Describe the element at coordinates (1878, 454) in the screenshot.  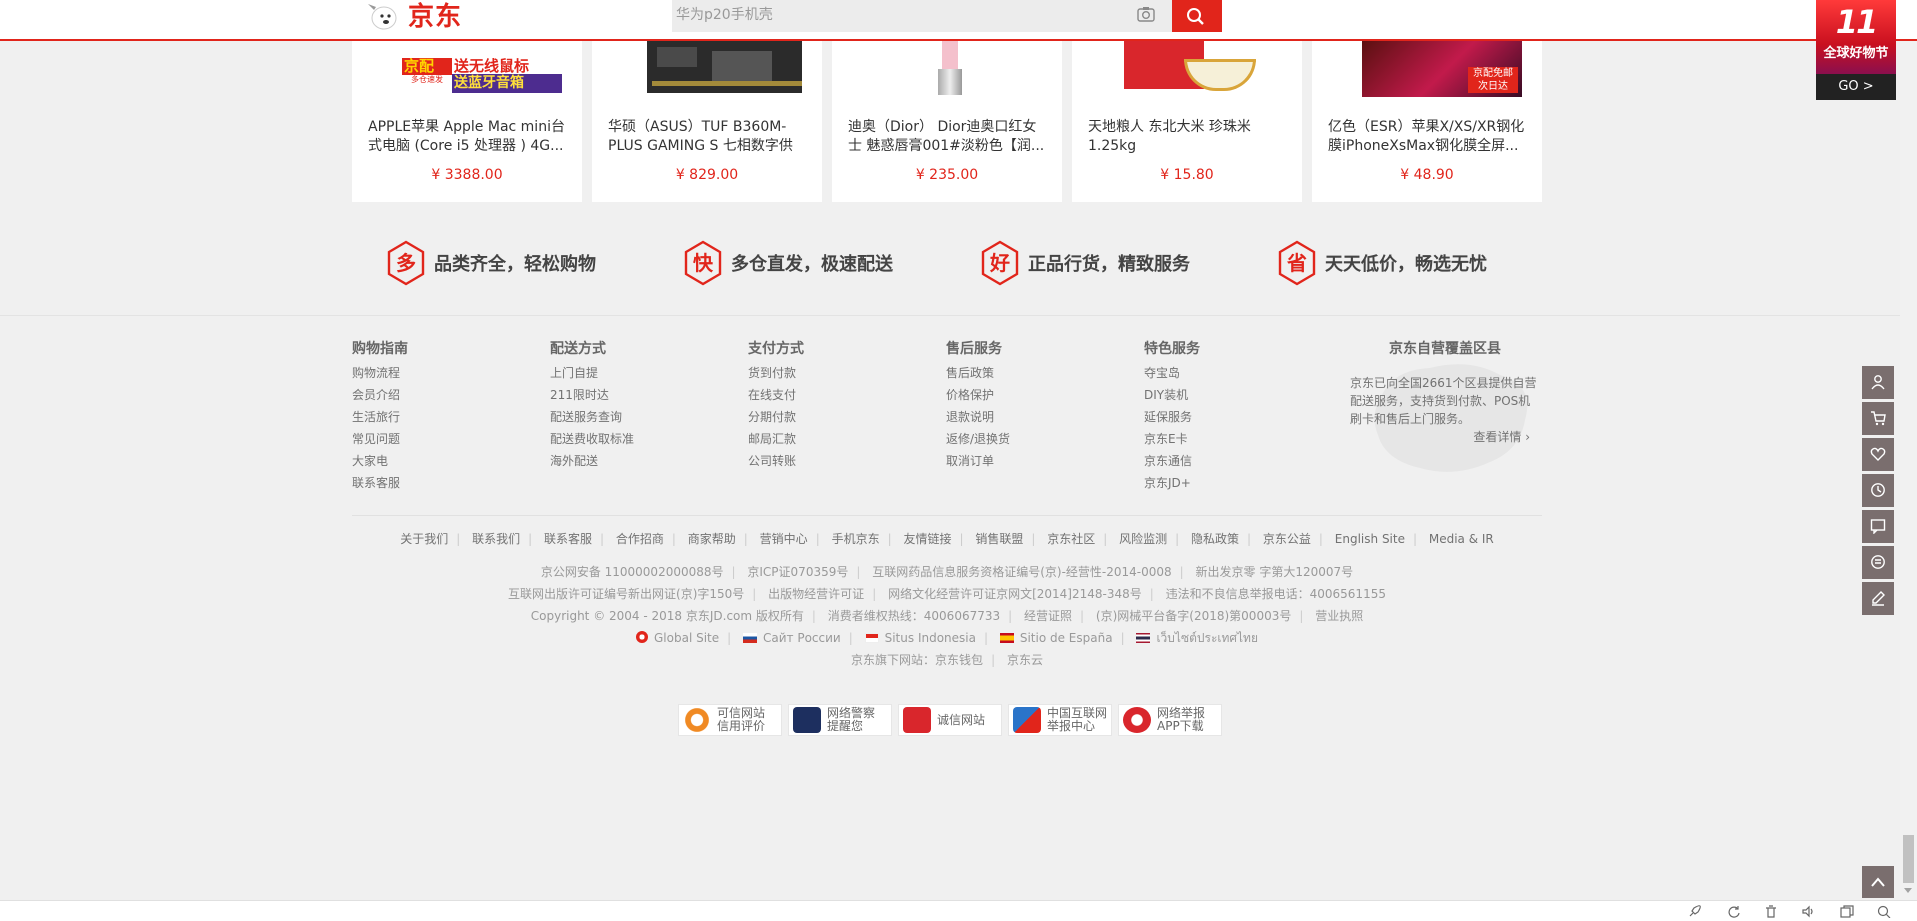
I see `toolbar-follow-button` at that location.